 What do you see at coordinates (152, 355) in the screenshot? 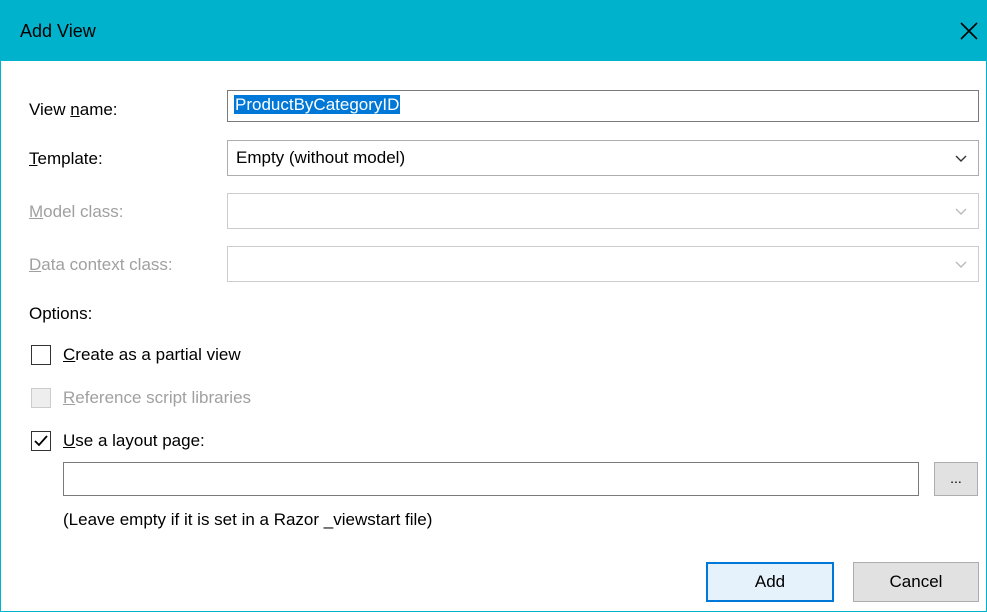
I see `partial-view-label: Create as a partial view` at bounding box center [152, 355].